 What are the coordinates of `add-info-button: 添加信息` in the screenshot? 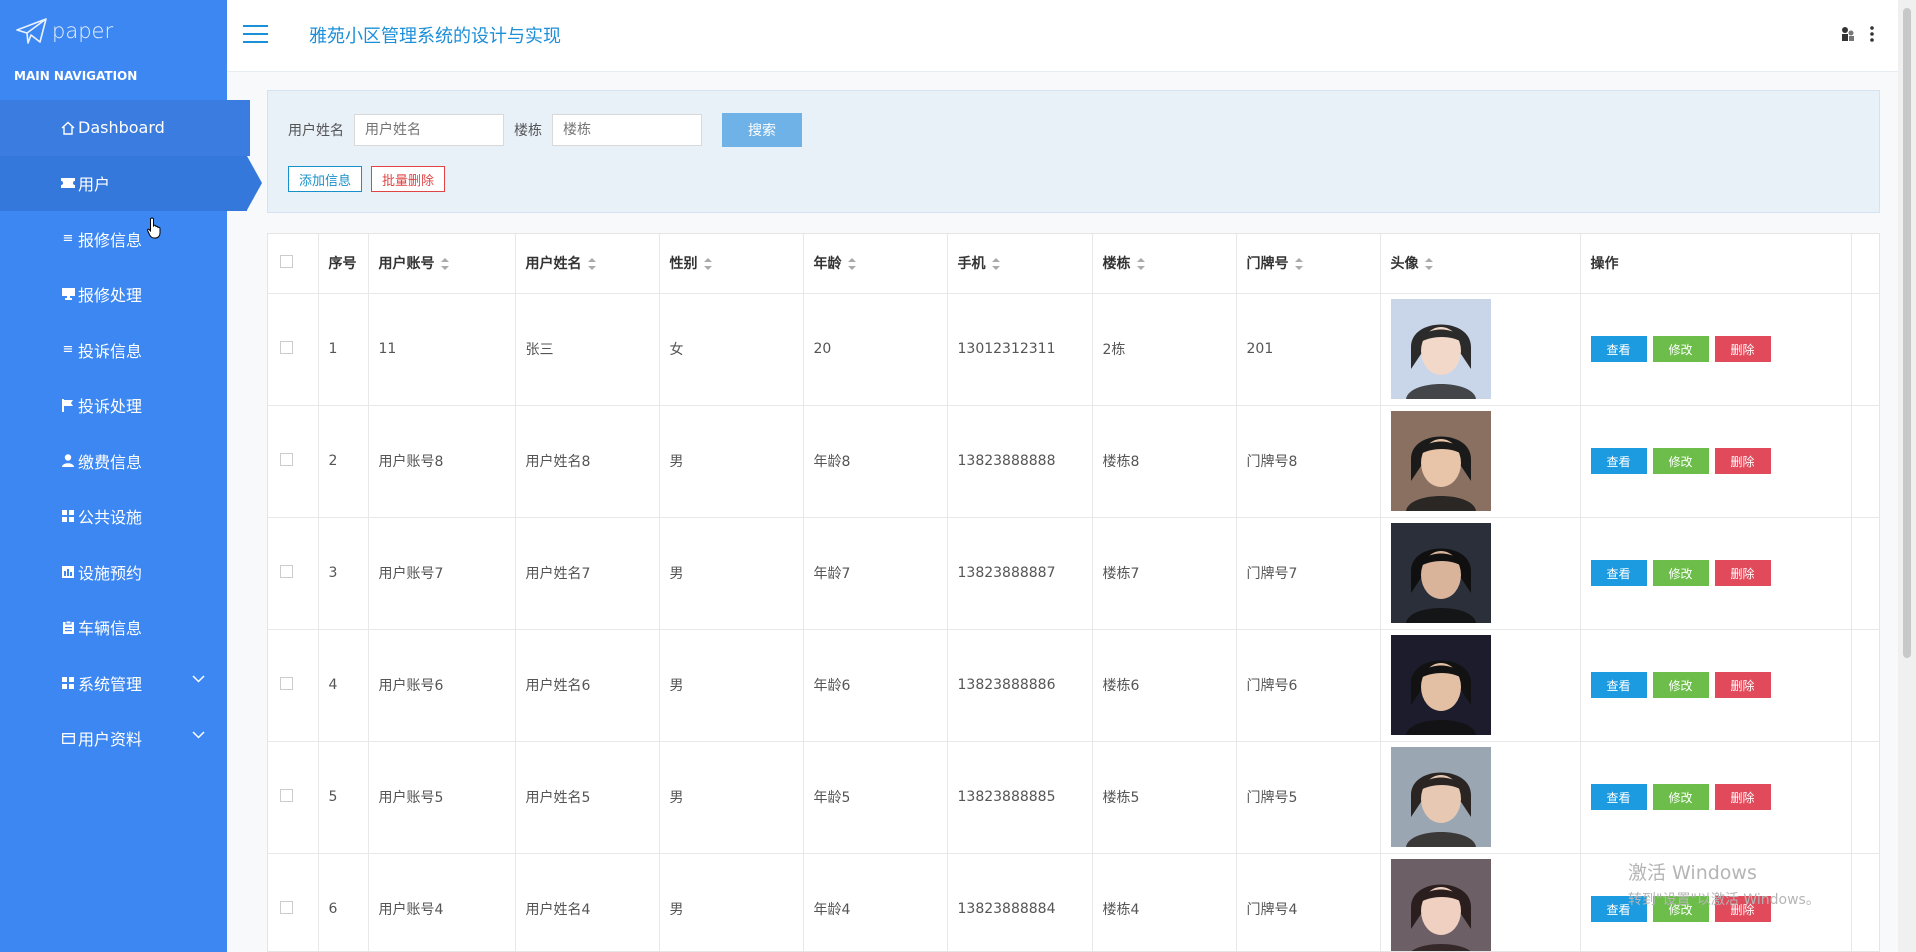 It's located at (325, 179).